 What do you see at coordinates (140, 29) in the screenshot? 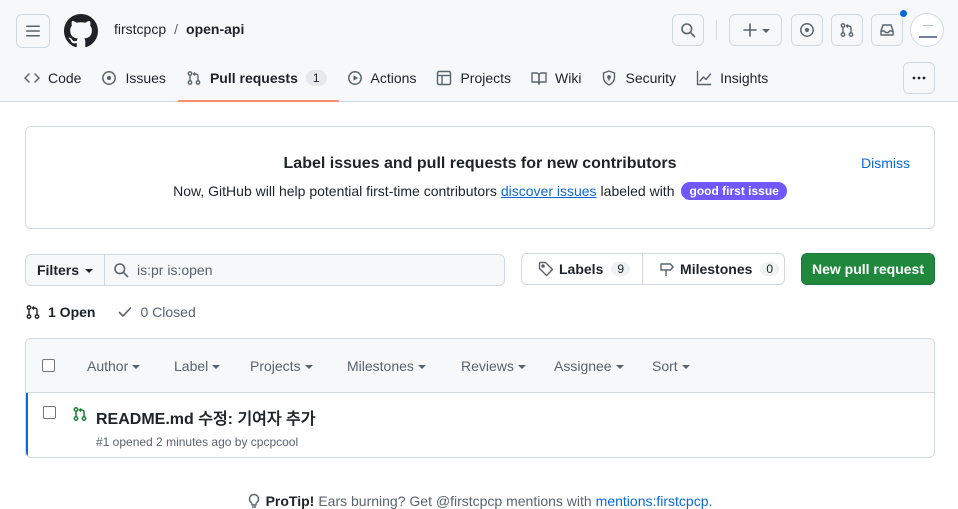
I see `repo-owner-link: firstcpcp` at bounding box center [140, 29].